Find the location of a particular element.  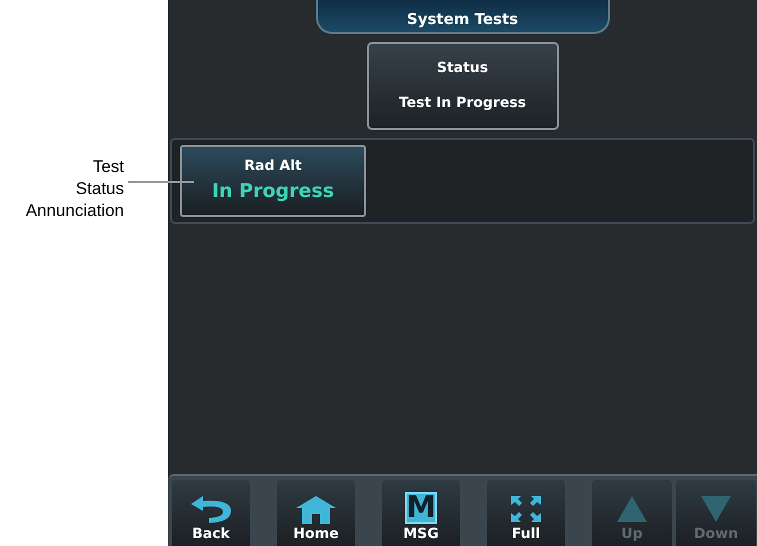

status-value: Test In Progress is located at coordinates (462, 103).